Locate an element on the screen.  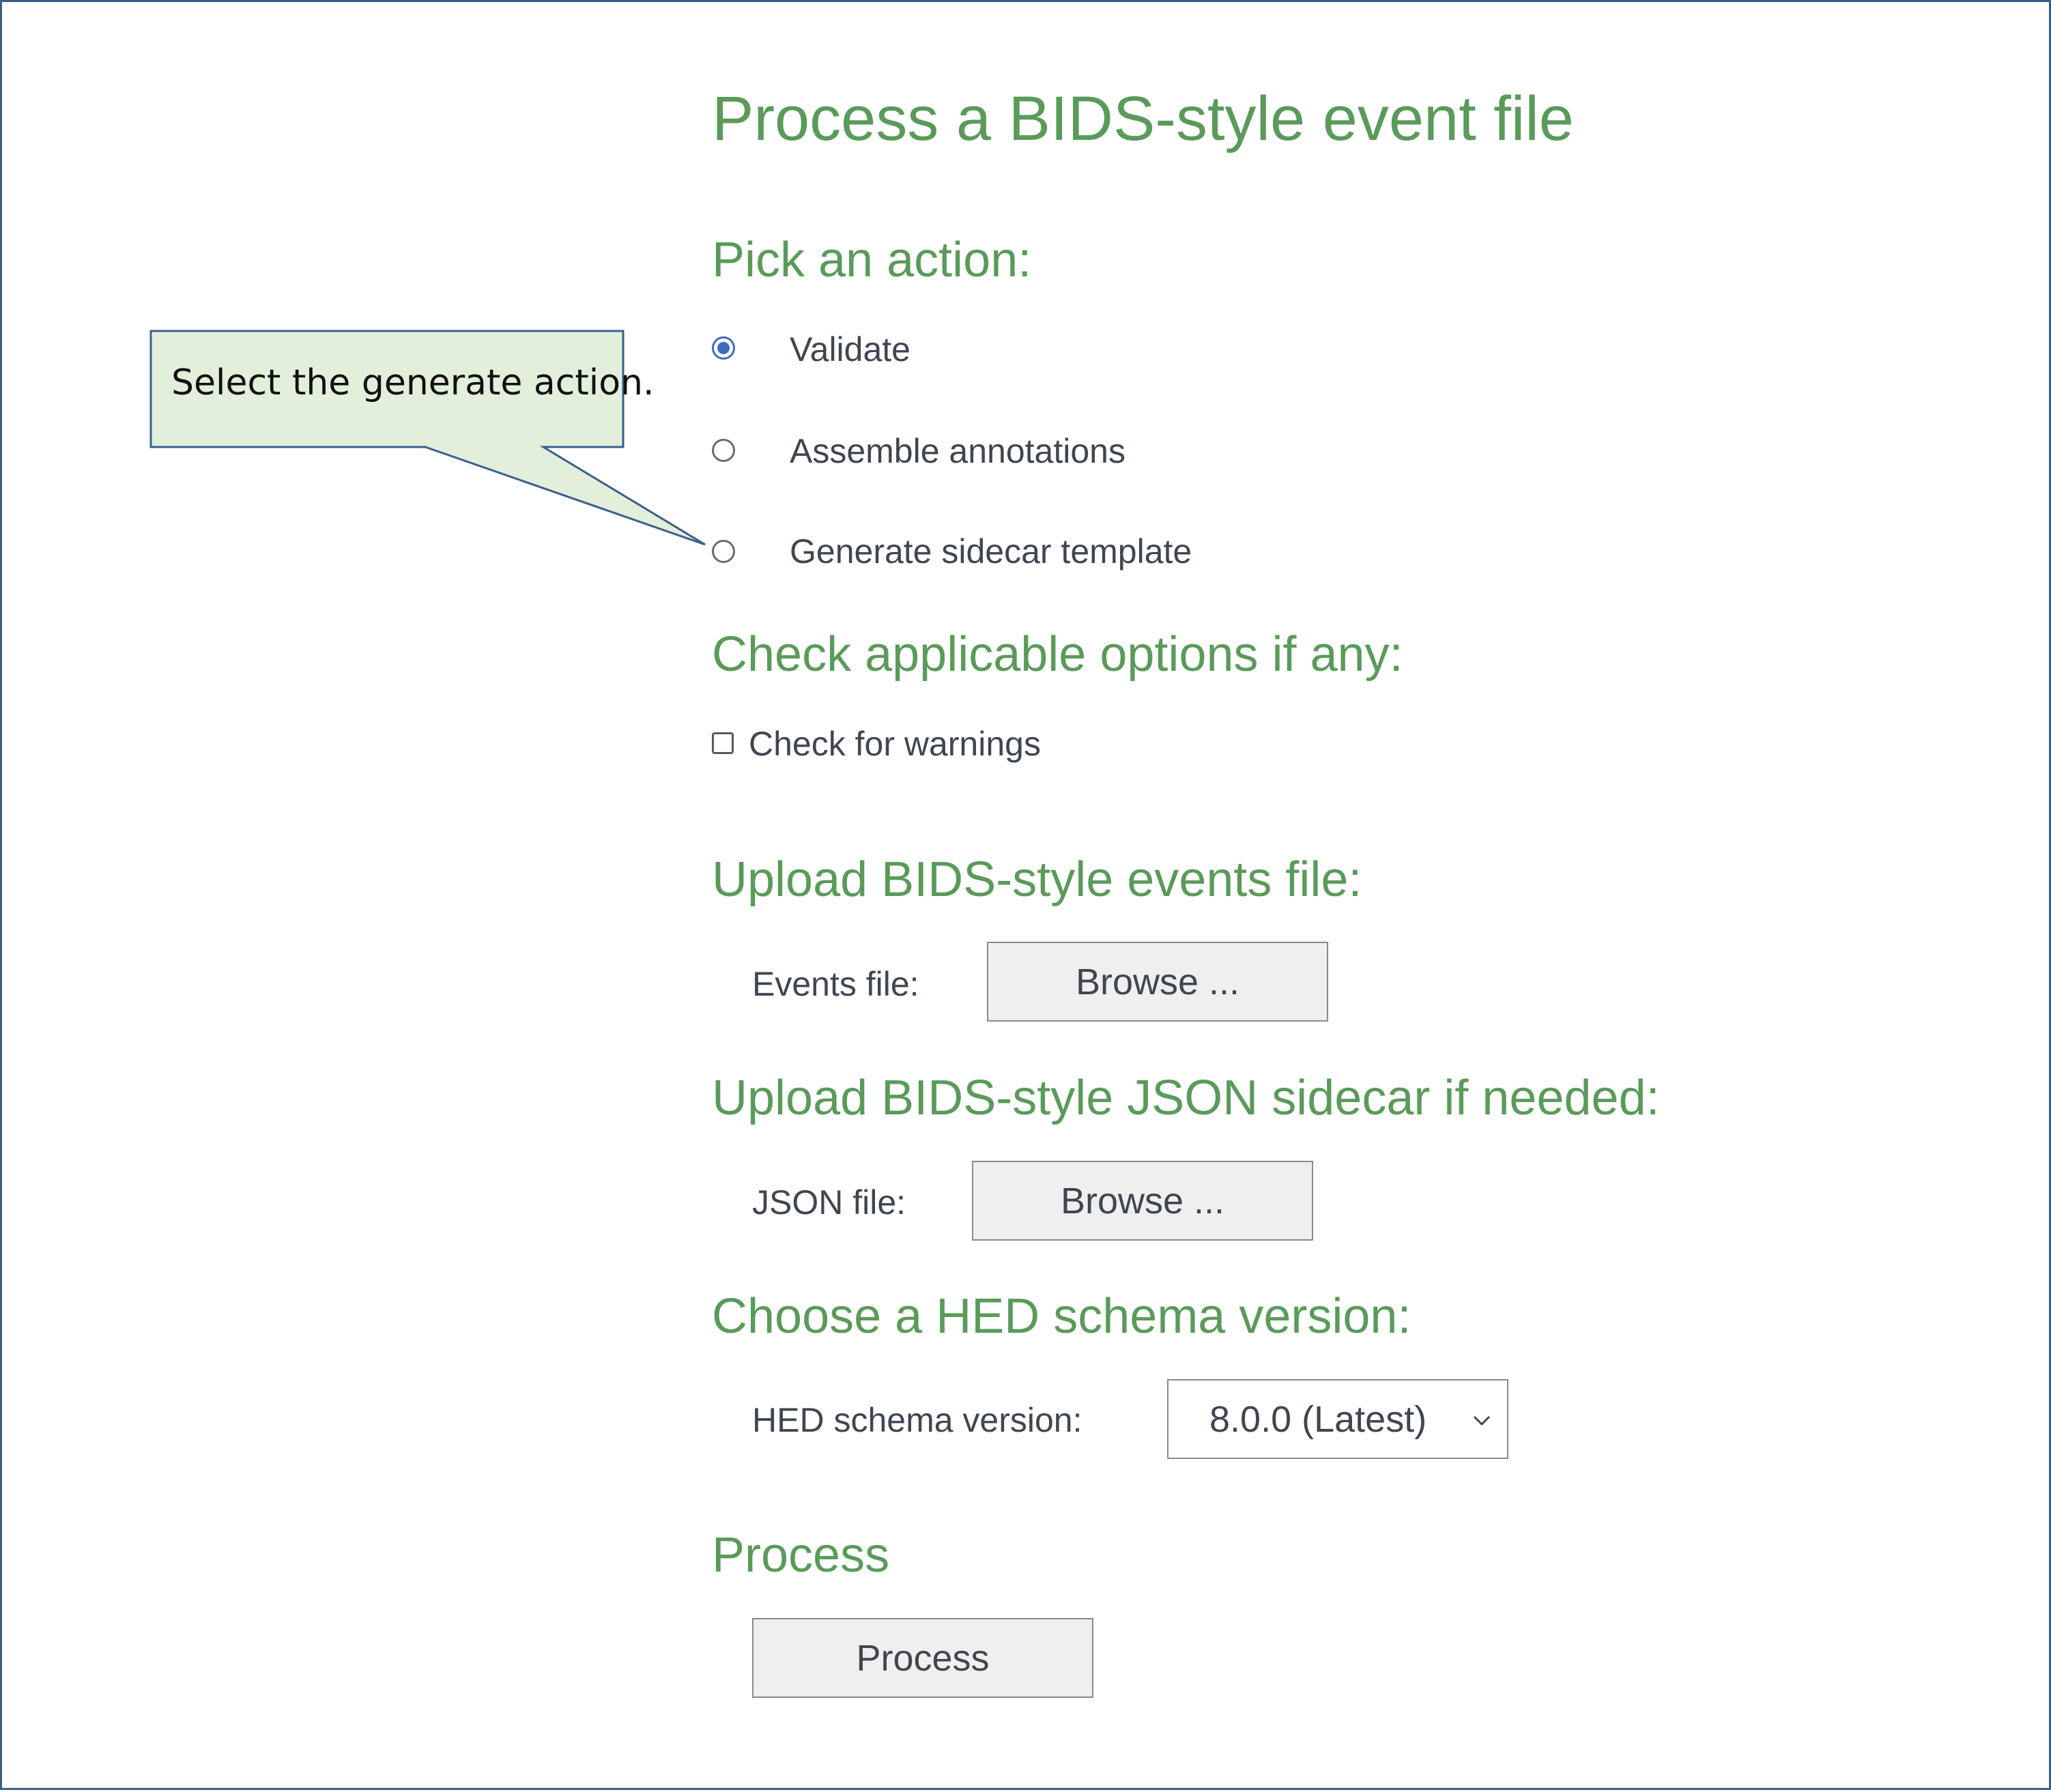
radio-generate-sidecar-template-label: Generate sidecar template is located at coordinates (991, 551).